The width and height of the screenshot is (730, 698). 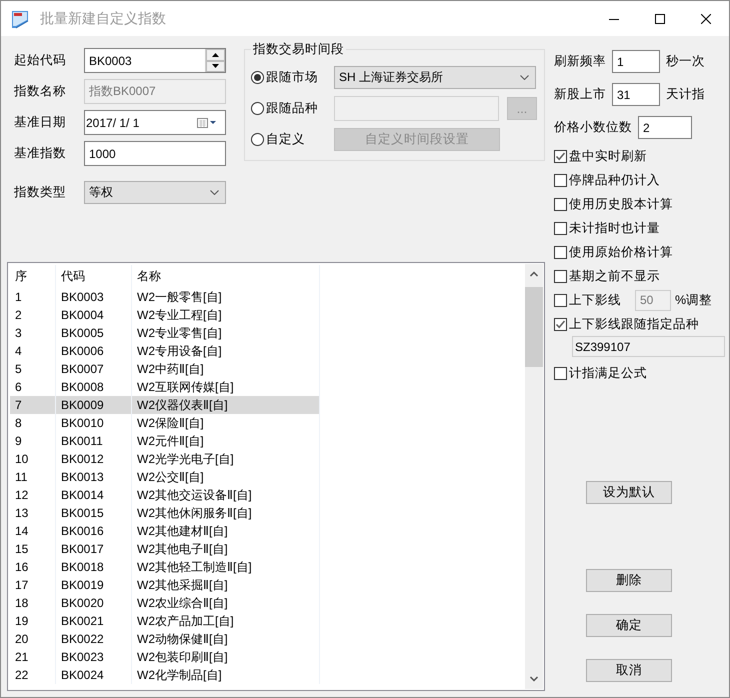 I want to click on table-cell: 1, so click(x=33, y=297).